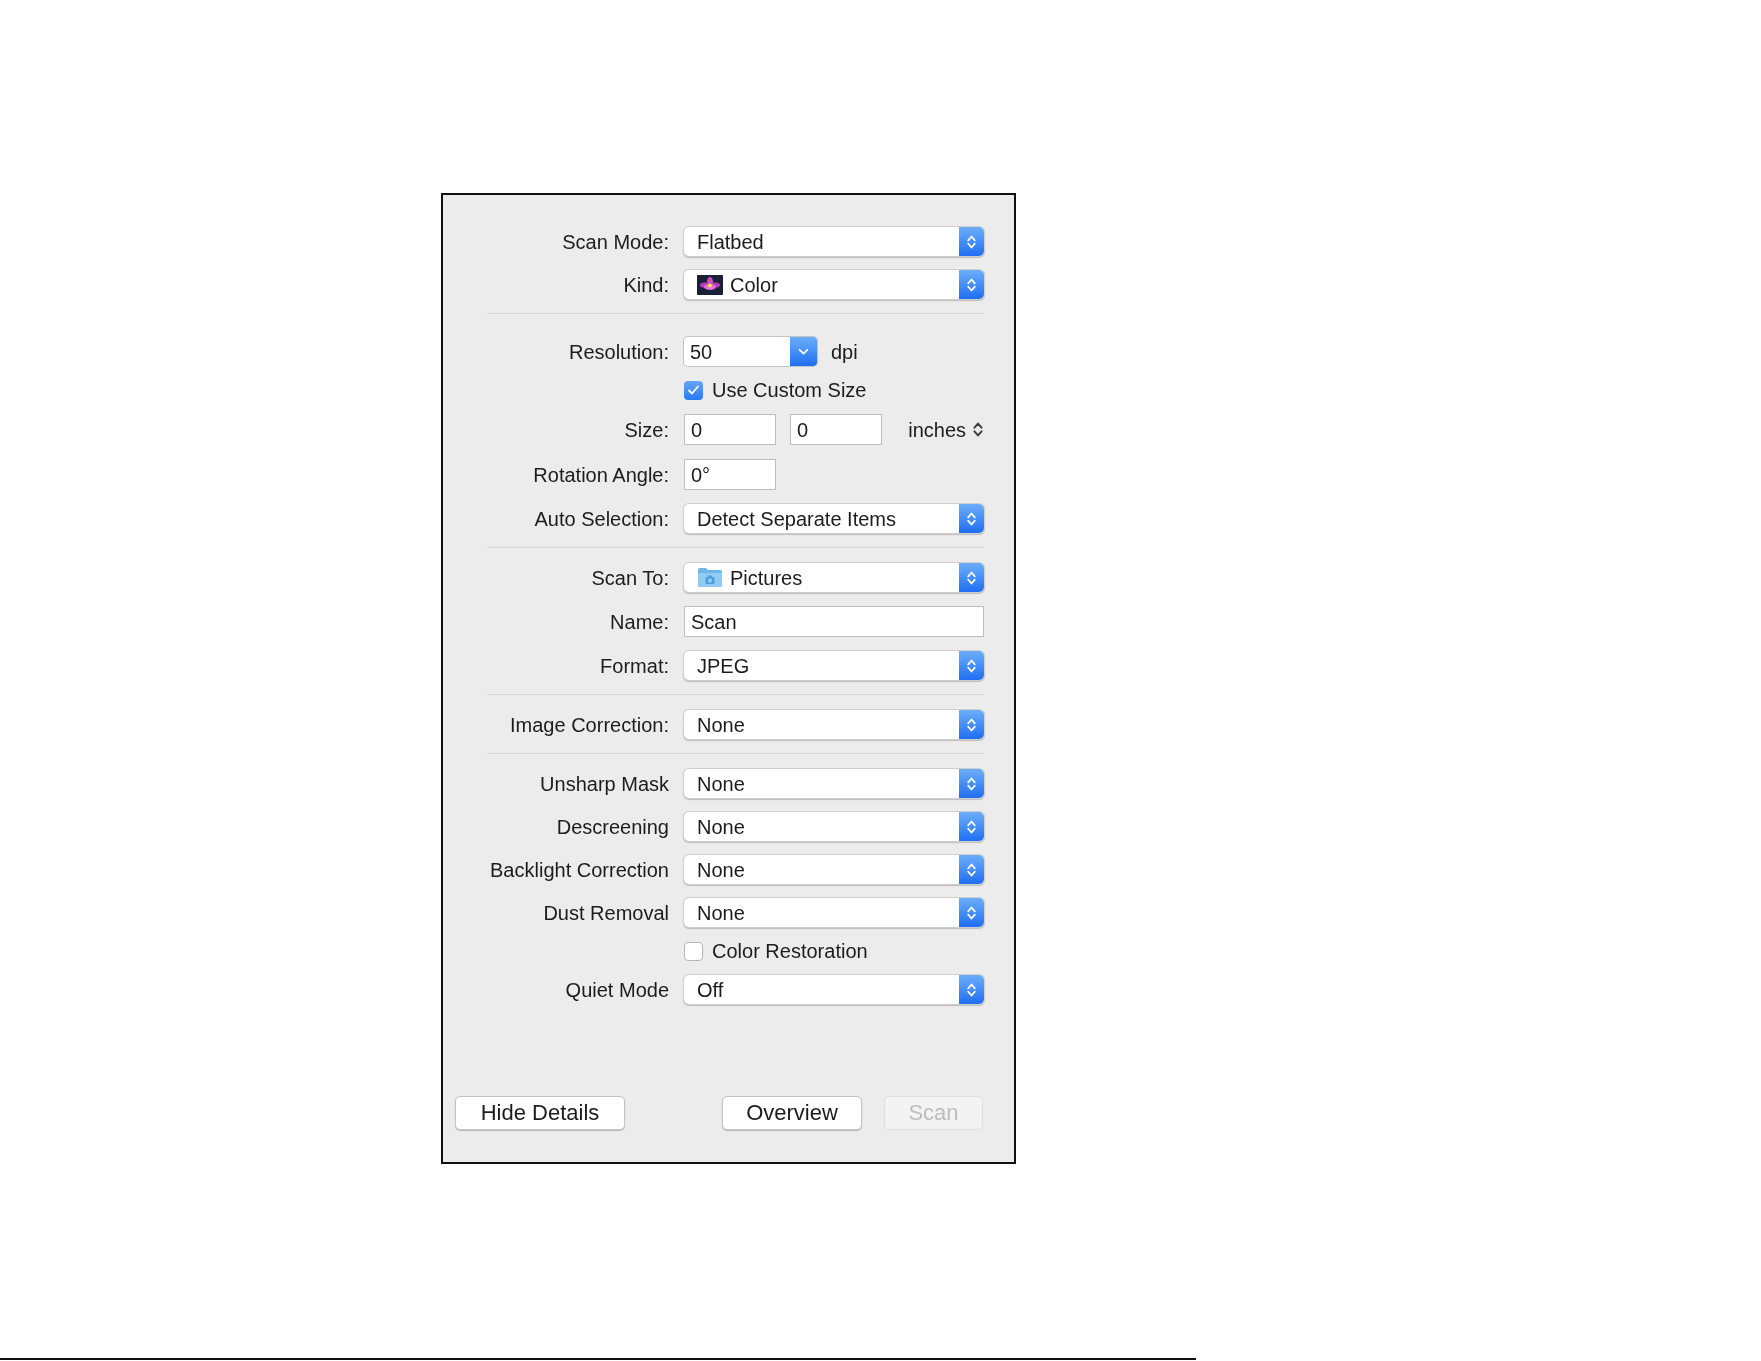 Image resolution: width=1761 pixels, height=1361 pixels. I want to click on checkmark-icon, so click(693, 390).